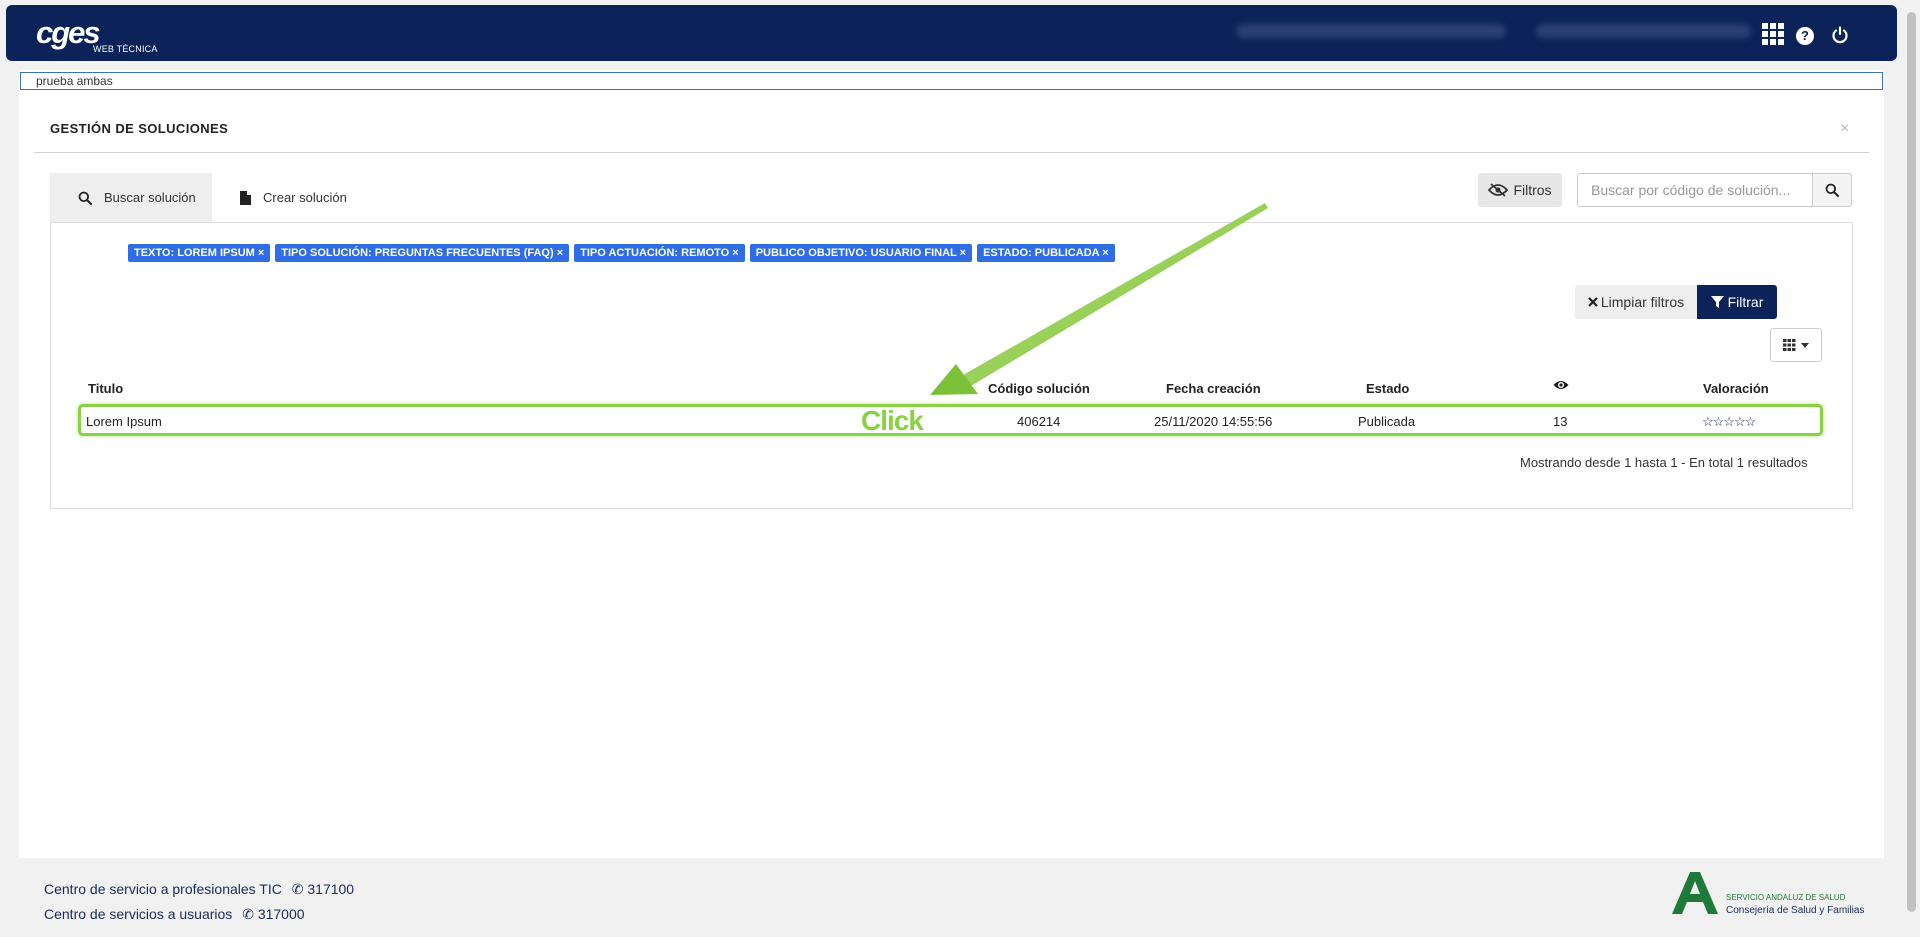 Image resolution: width=1920 pixels, height=937 pixels. Describe the element at coordinates (1039, 388) in the screenshot. I see `column-header-codigo: Código solución` at that location.